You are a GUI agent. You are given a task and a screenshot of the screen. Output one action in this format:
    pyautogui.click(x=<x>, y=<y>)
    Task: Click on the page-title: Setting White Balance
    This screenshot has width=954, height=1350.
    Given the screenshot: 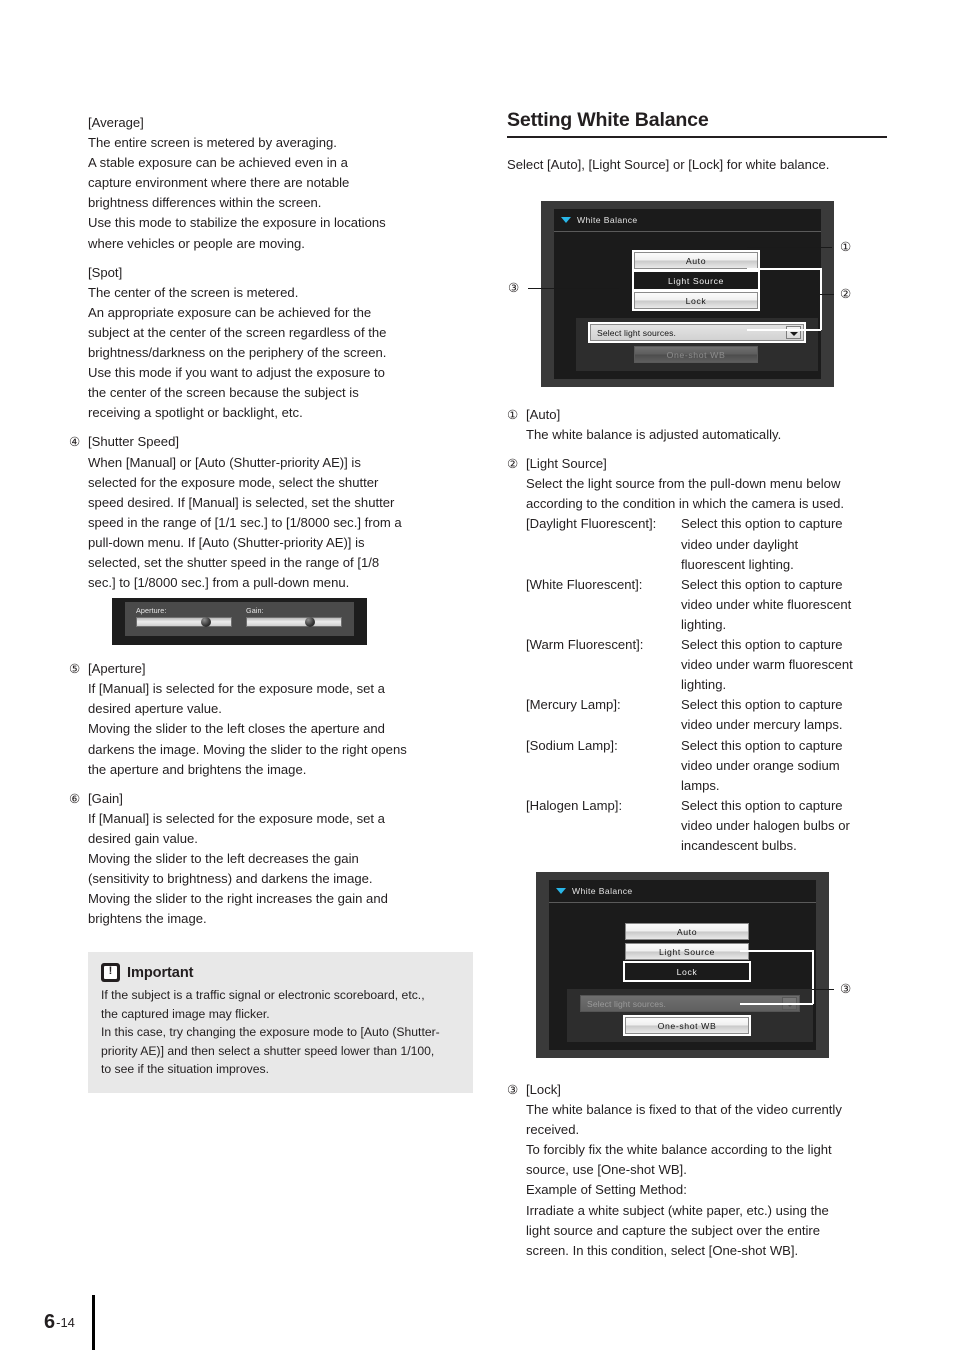 What is the action you would take?
    pyautogui.click(x=697, y=123)
    